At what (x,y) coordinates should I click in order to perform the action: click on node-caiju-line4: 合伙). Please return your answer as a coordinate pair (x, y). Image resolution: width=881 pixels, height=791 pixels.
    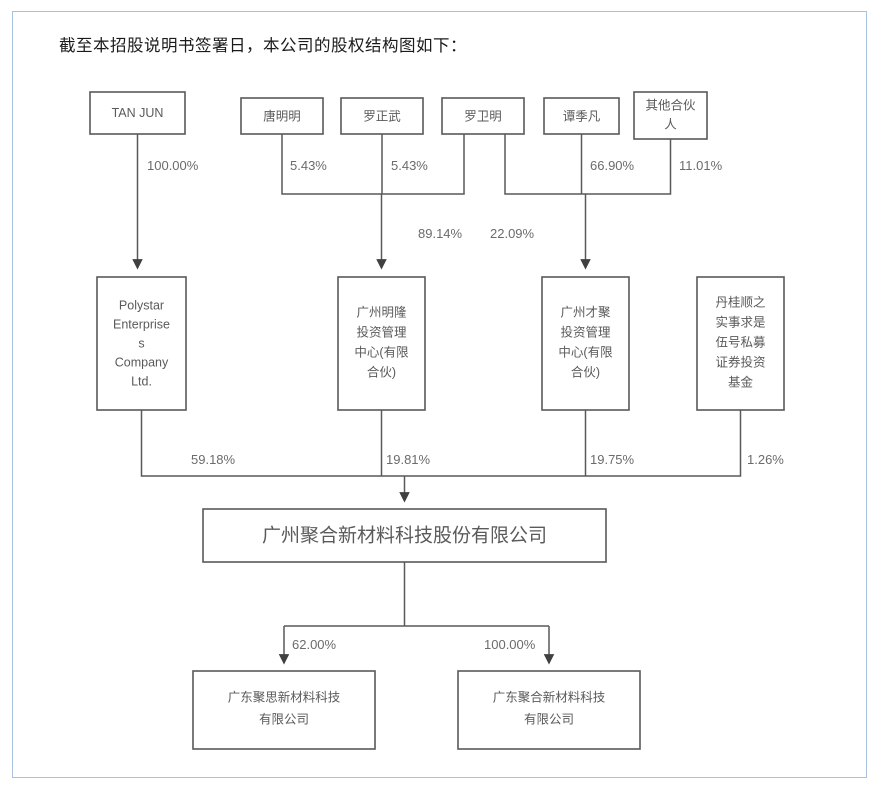
    Looking at the image, I should click on (585, 371).